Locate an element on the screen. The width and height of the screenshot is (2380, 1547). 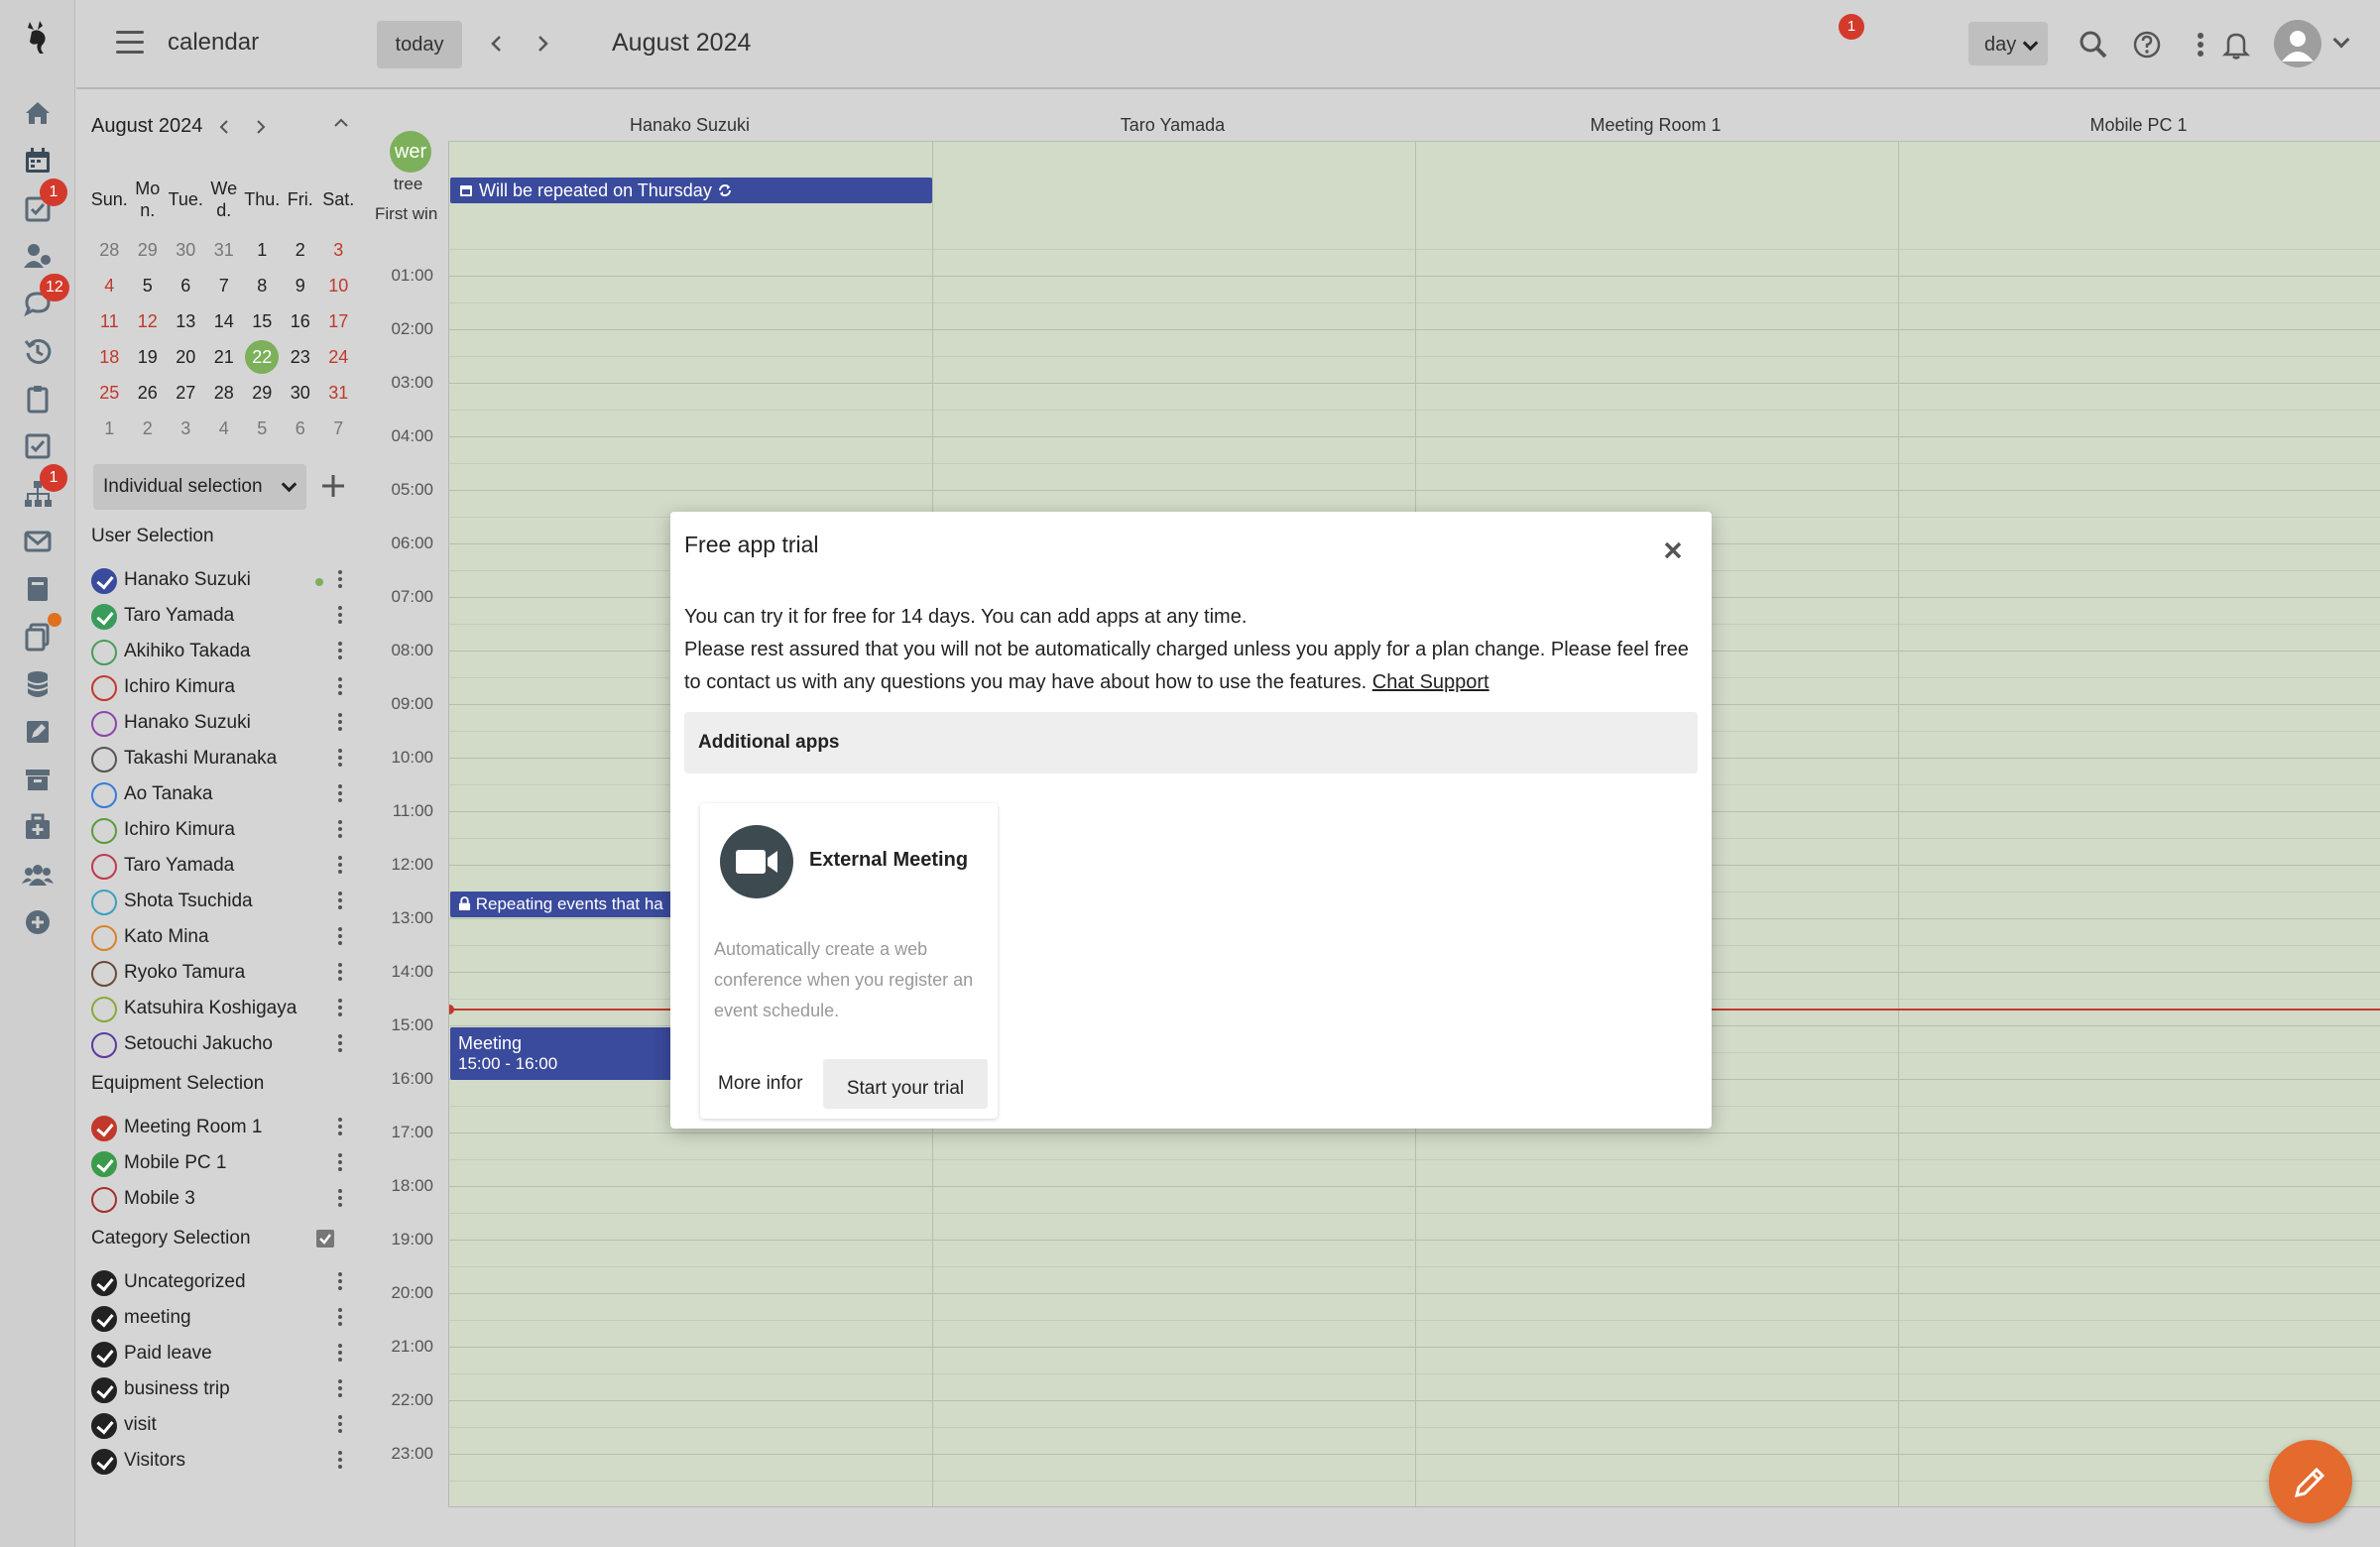
mini-day: 16 is located at coordinates (301, 321).